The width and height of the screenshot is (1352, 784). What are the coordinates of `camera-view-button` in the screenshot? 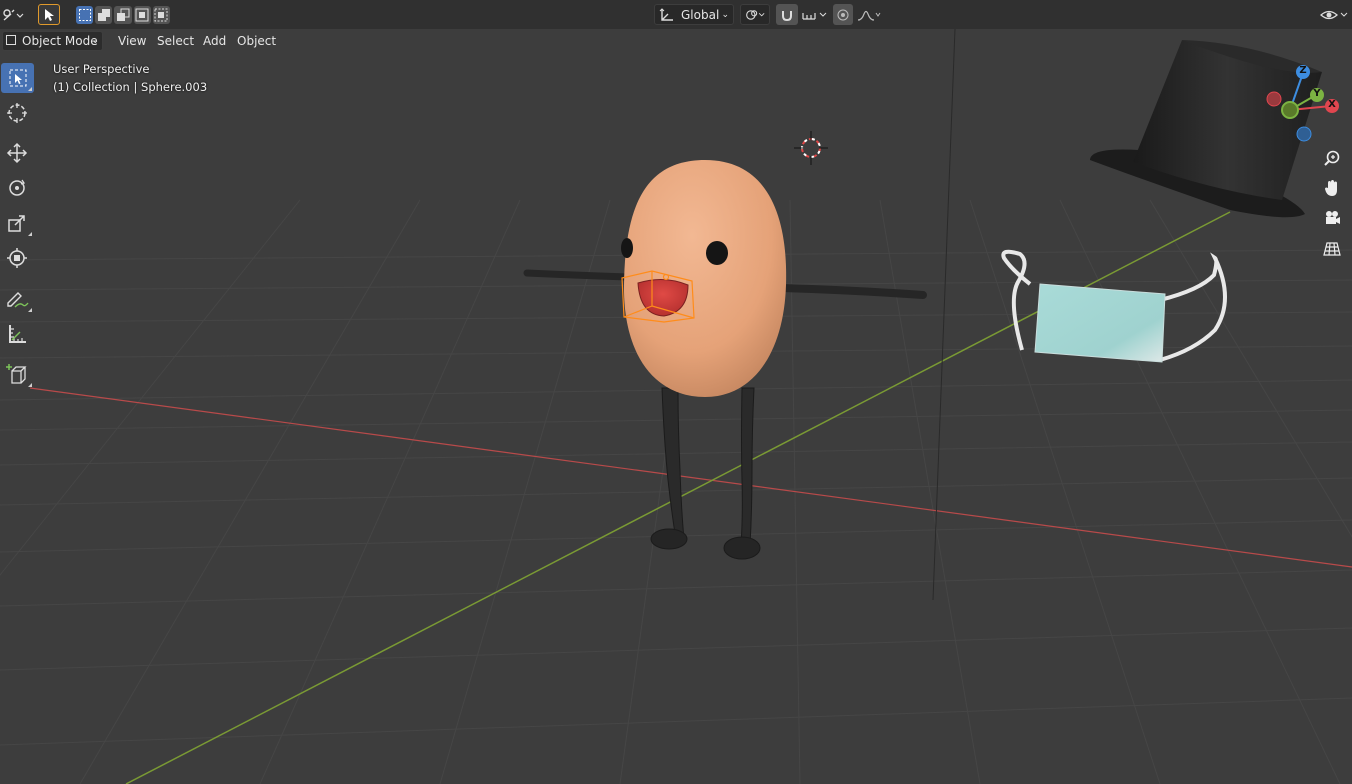 It's located at (1332, 218).